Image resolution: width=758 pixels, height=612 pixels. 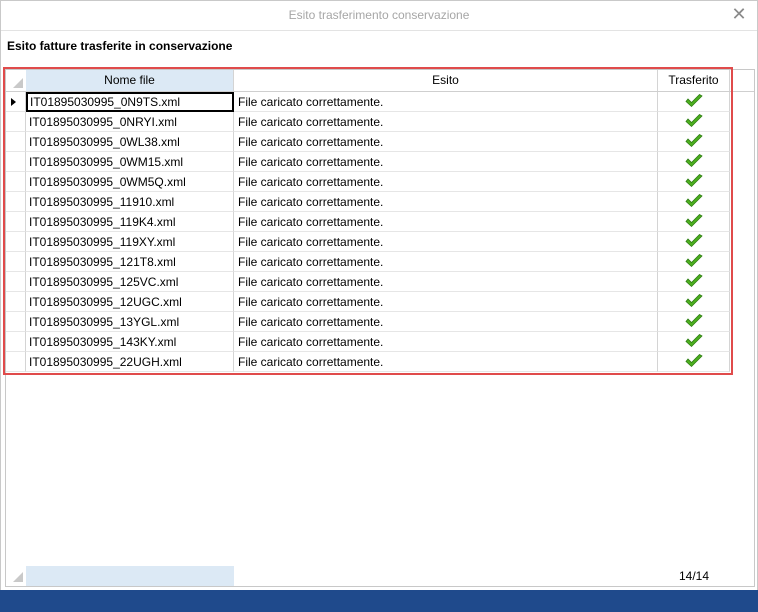 What do you see at coordinates (130, 80) in the screenshot?
I see `column-header-nome-file: Nome file` at bounding box center [130, 80].